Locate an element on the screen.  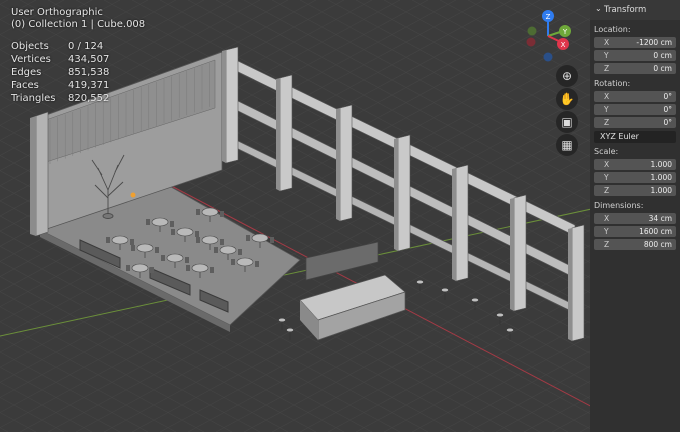
transform-title: Transform is located at coordinates (625, 10).